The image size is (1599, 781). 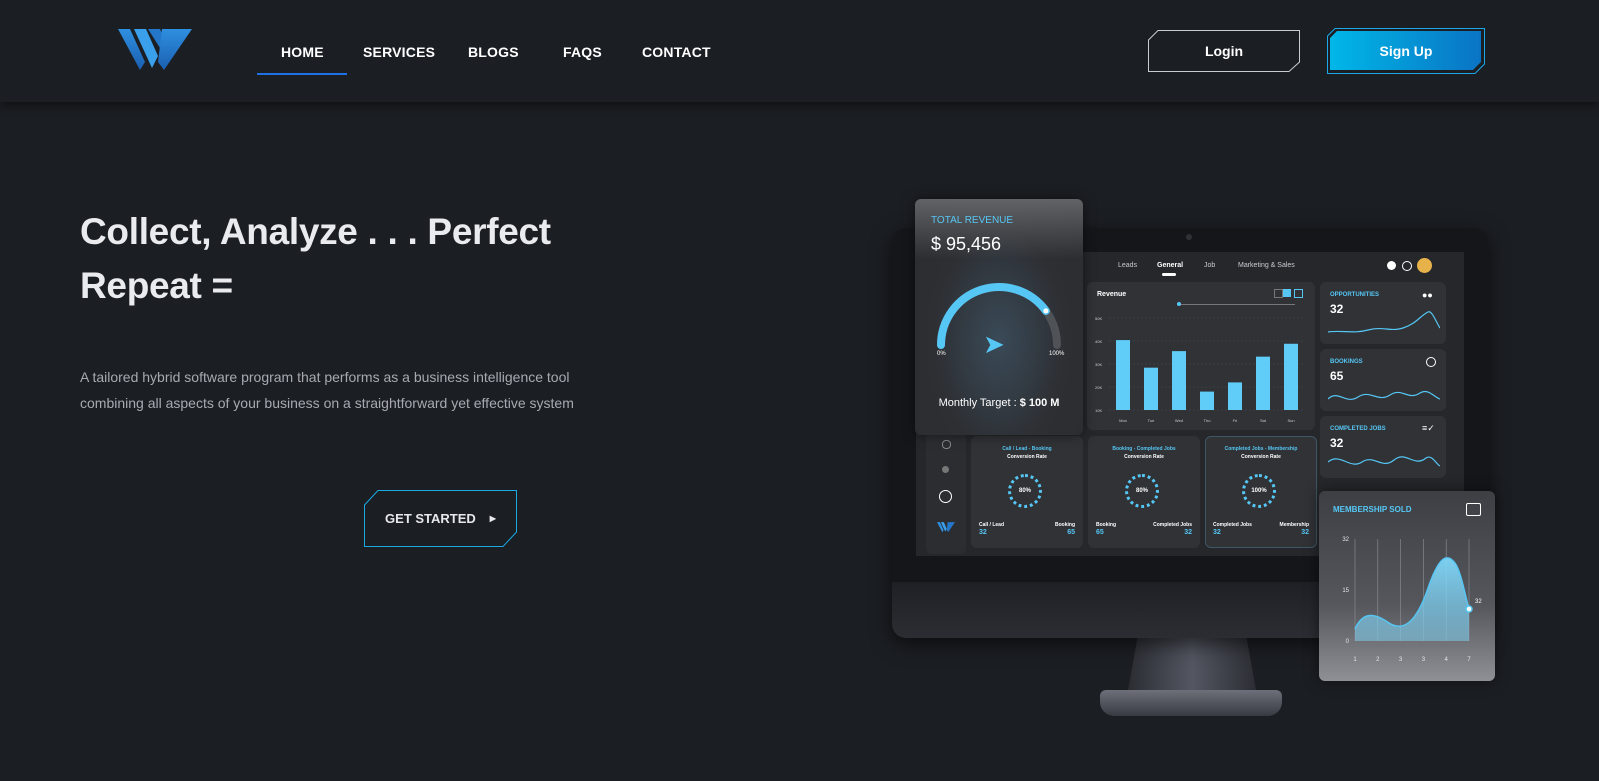 What do you see at coordinates (941, 354) in the screenshot?
I see `gauge-min-label: 0%` at bounding box center [941, 354].